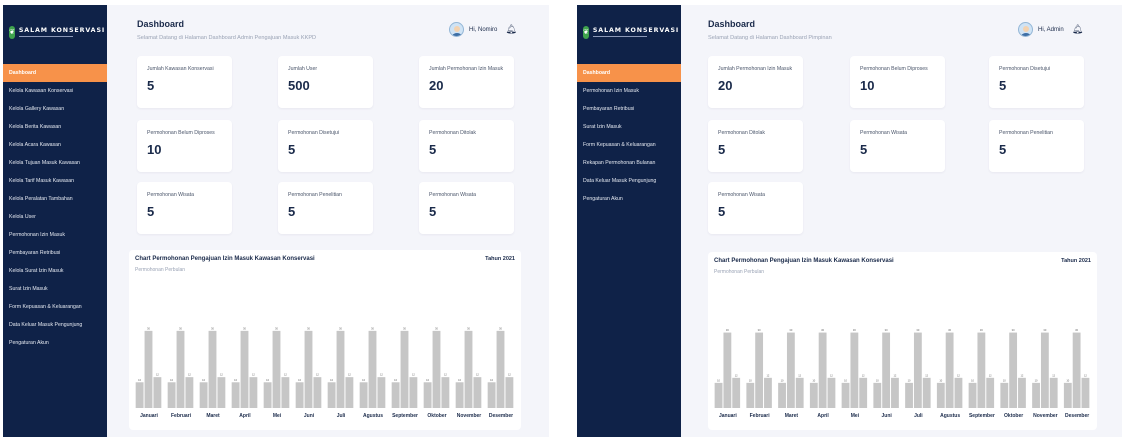  I want to click on sidebar-item-kelola-kawasan-konservasi: Kelola Kawasan Konservasi, so click(55, 91).